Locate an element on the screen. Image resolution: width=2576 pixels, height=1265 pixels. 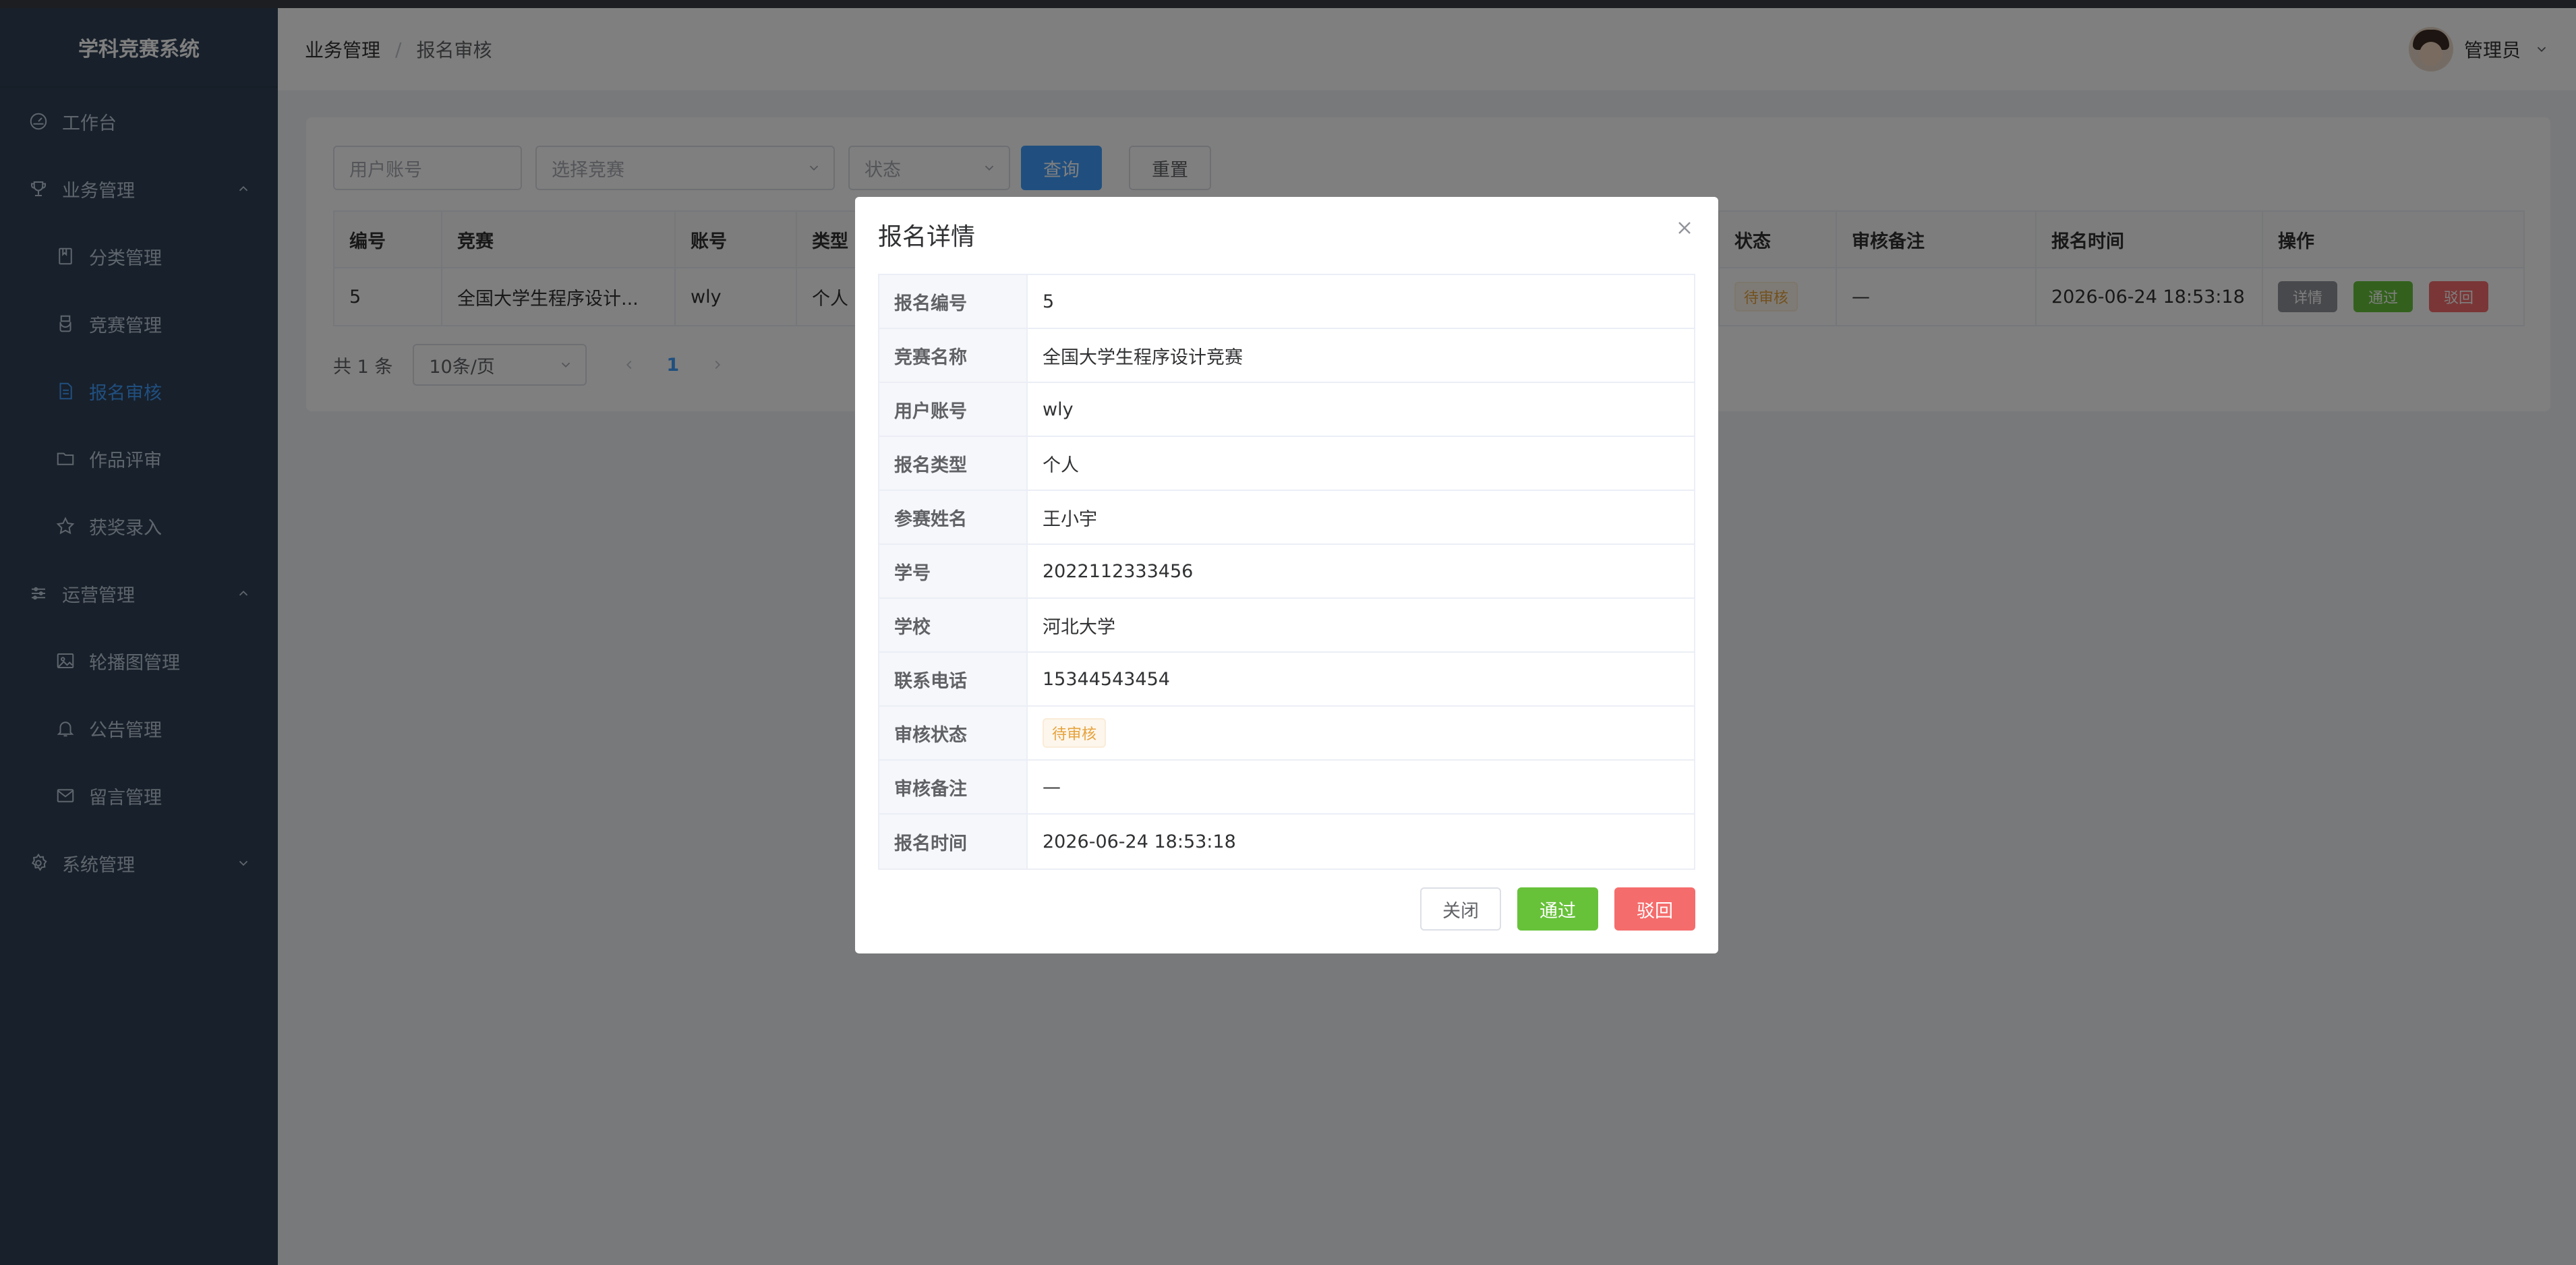
detail-label: 报名时间 is located at coordinates (954, 842).